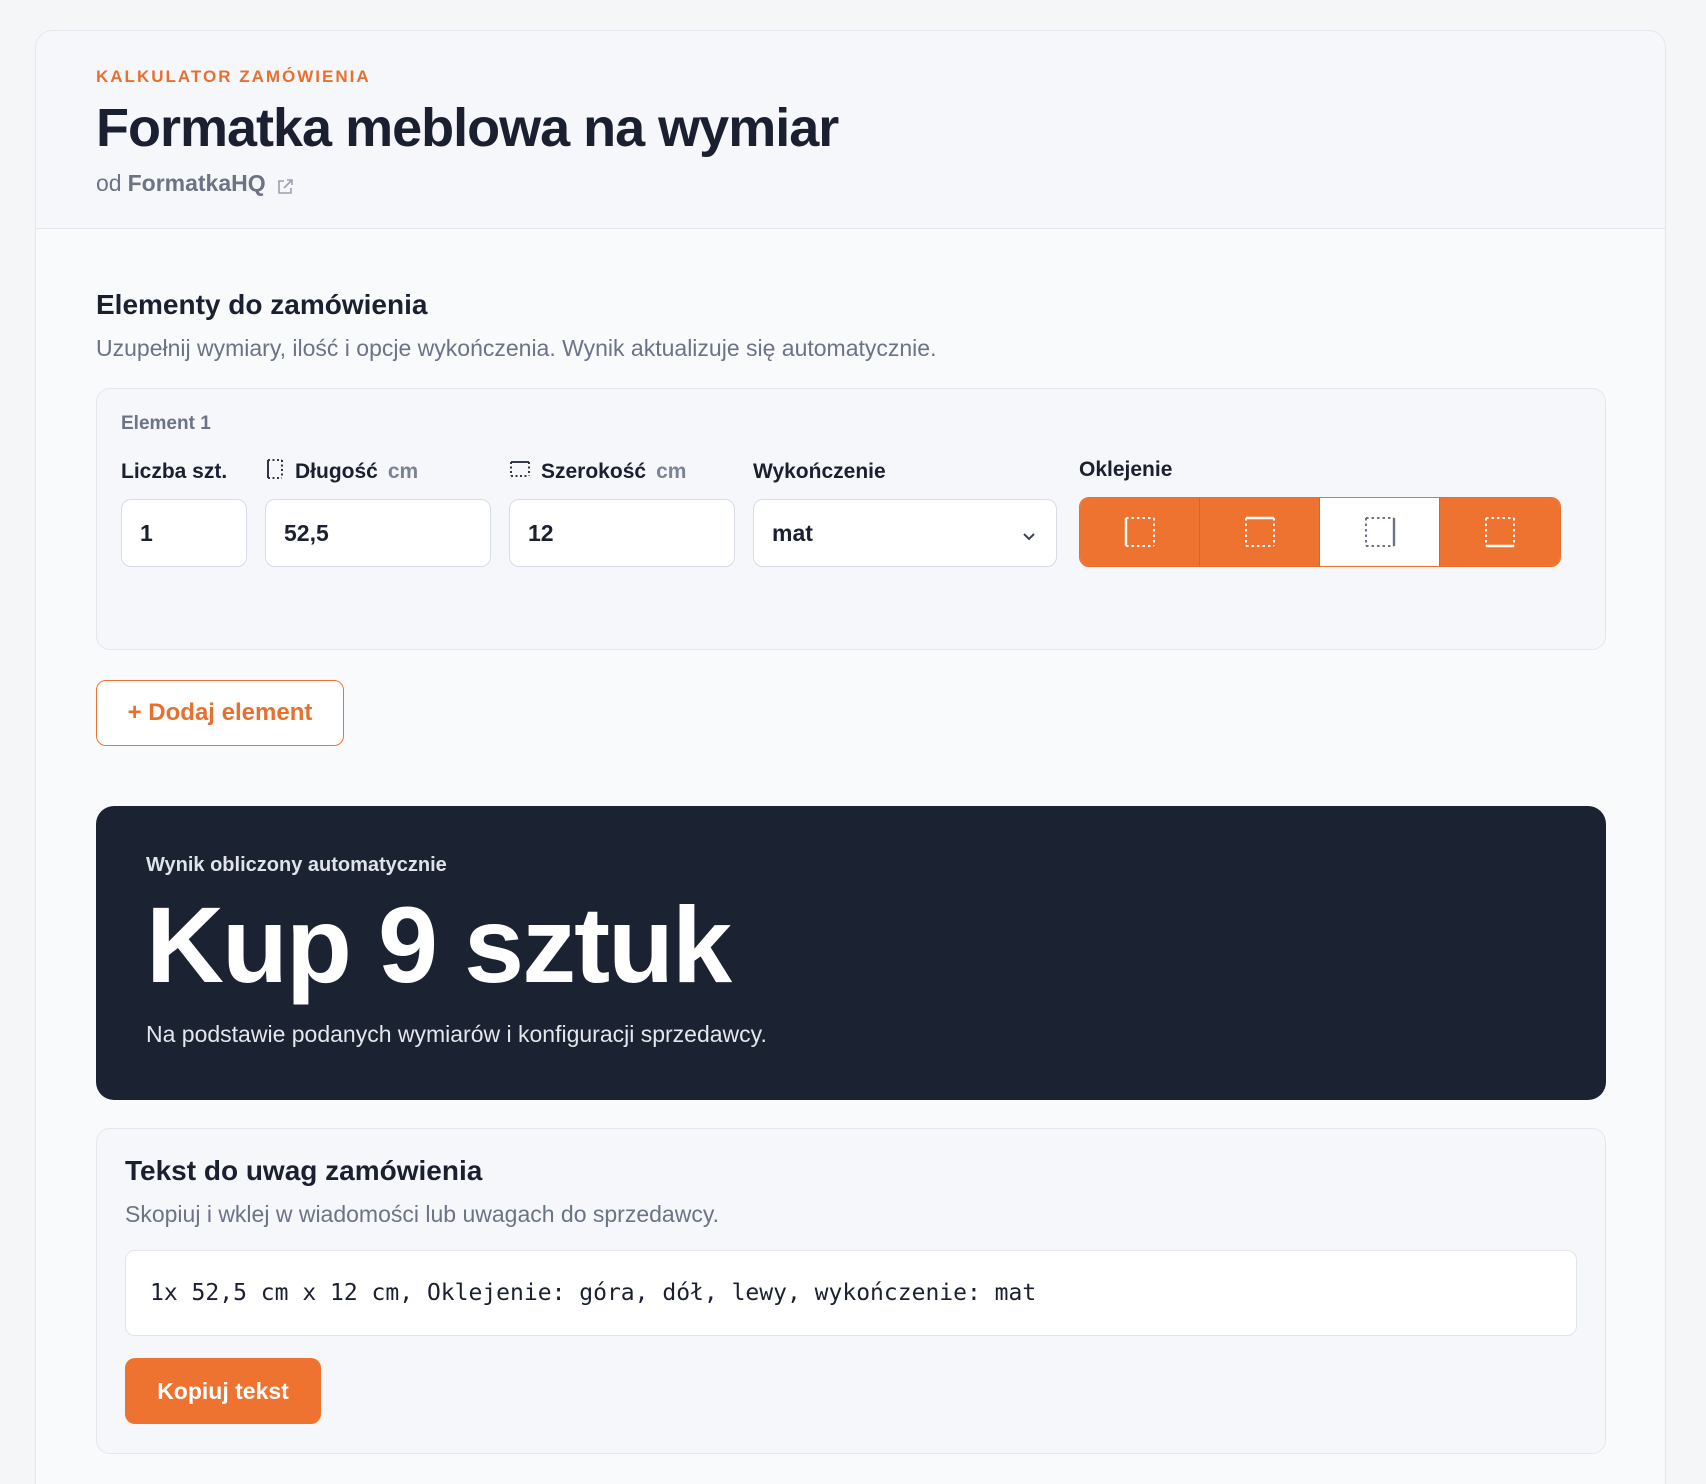  Describe the element at coordinates (233, 76) in the screenshot. I see `eyebrow-label: KALKULATOR ZAMÓWIENIA` at that location.